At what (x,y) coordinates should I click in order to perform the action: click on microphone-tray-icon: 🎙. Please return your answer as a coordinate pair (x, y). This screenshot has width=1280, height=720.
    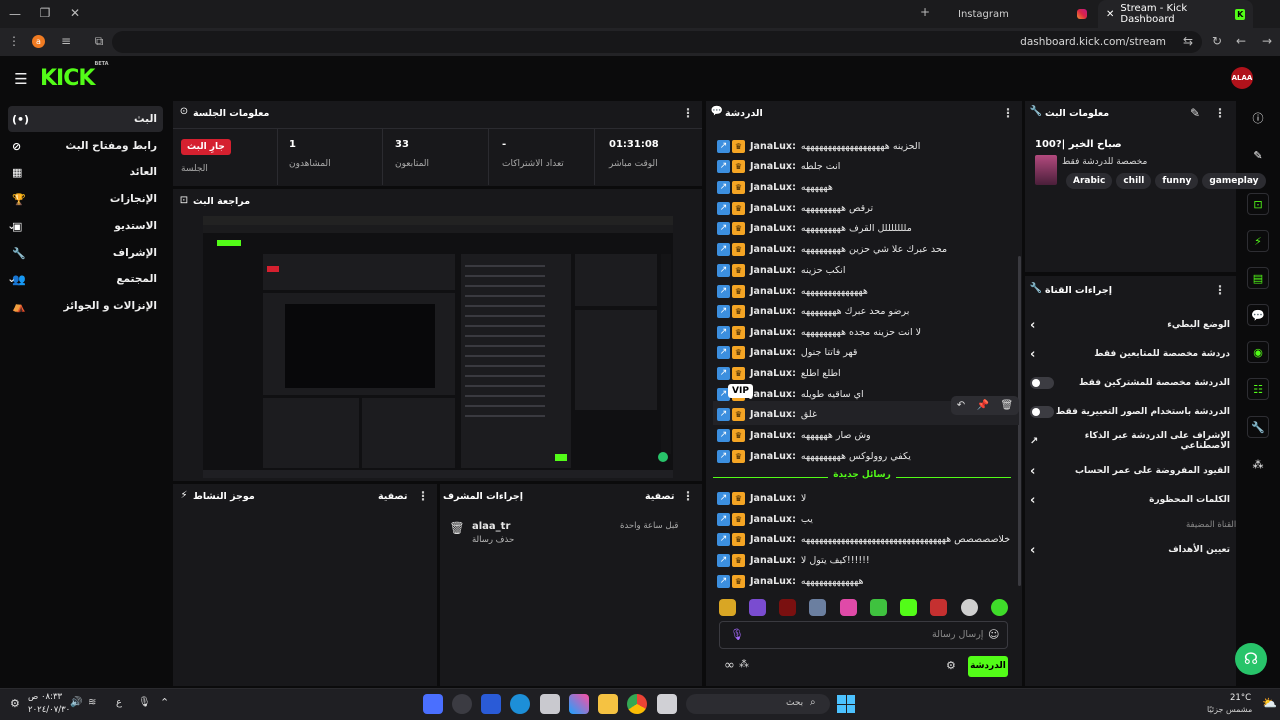
    Looking at the image, I should click on (144, 702).